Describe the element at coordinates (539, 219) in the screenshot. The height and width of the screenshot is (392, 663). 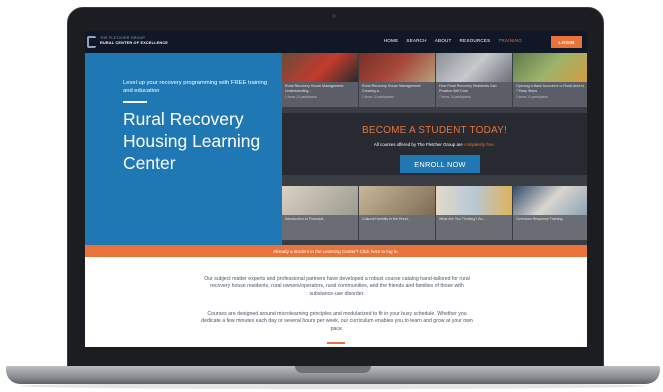
I see `course-title: Overdose Response Training` at that location.